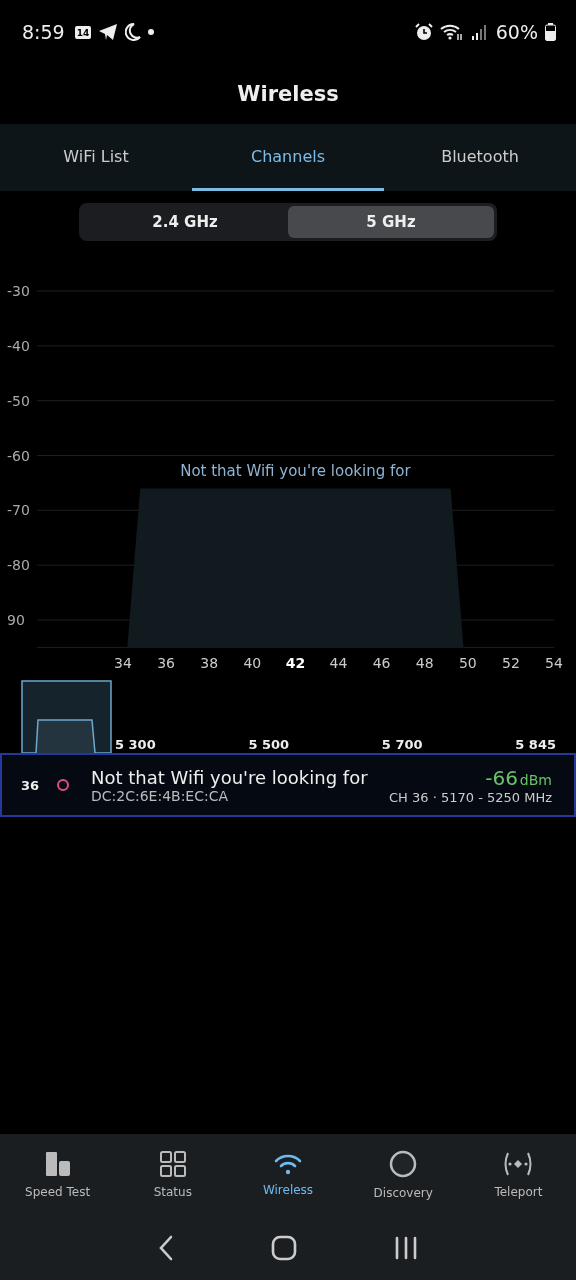 This screenshot has width=576, height=1280. Describe the element at coordinates (151, 32) in the screenshot. I see `dot-icon` at that location.